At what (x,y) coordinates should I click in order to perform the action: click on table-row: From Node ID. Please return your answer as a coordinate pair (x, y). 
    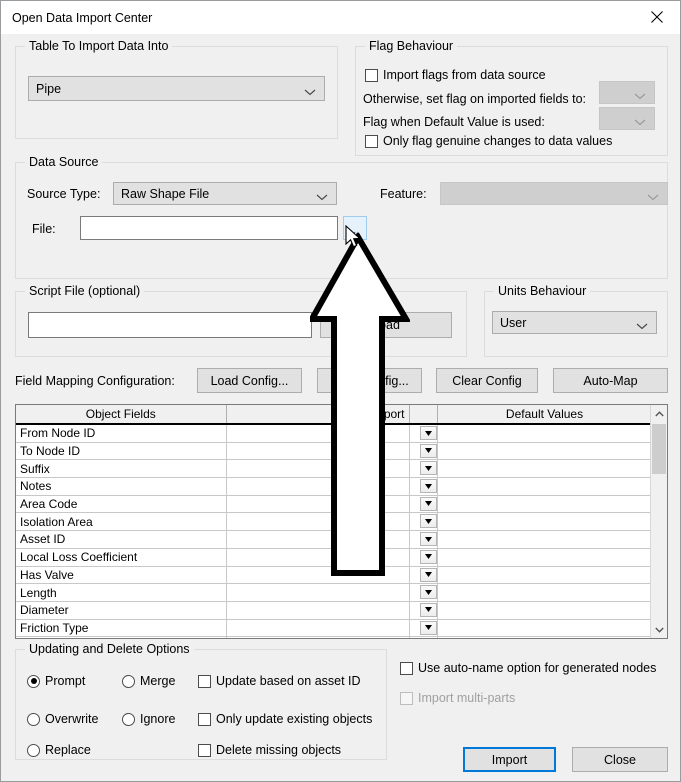
    Looking at the image, I should click on (334, 433).